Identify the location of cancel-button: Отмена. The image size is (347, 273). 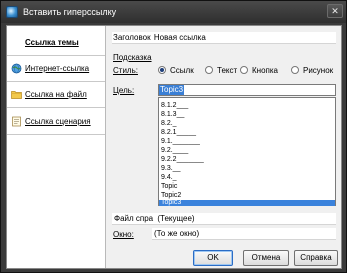
(266, 258).